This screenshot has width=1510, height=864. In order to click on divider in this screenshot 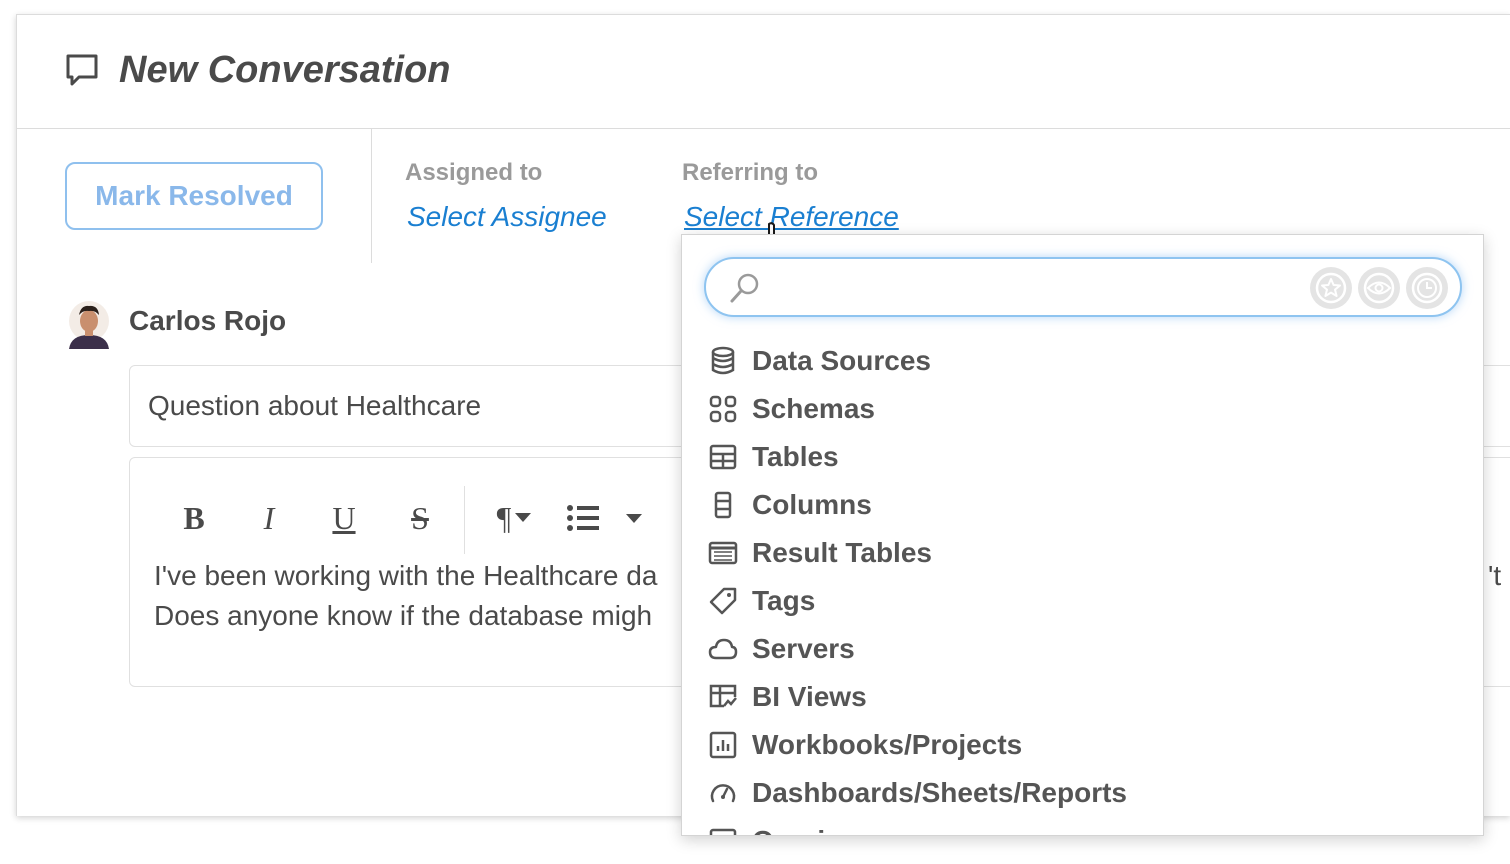, I will do `click(371, 196)`.